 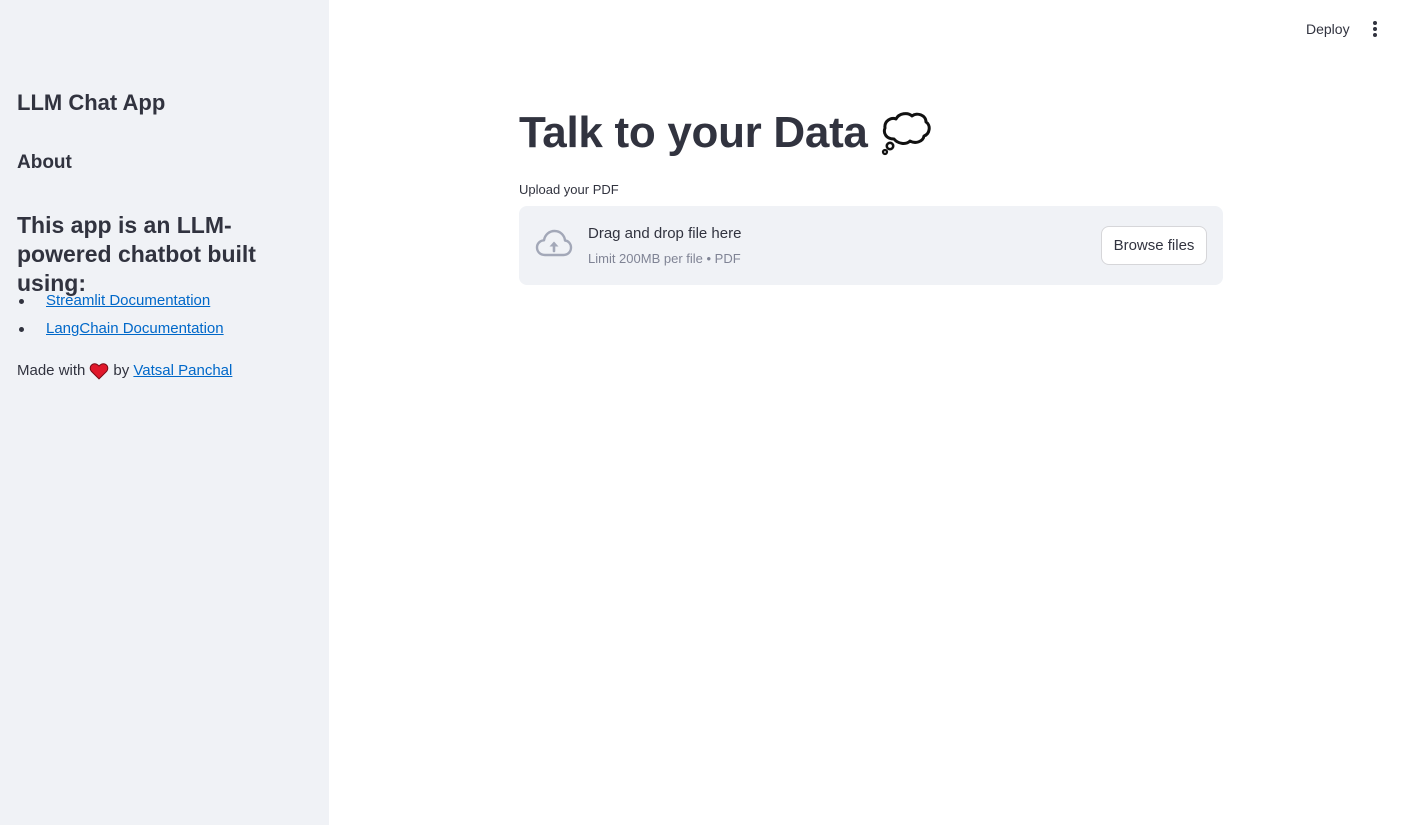 I want to click on streamlit-docs-link: Streamlit Documentation, so click(x=128, y=300).